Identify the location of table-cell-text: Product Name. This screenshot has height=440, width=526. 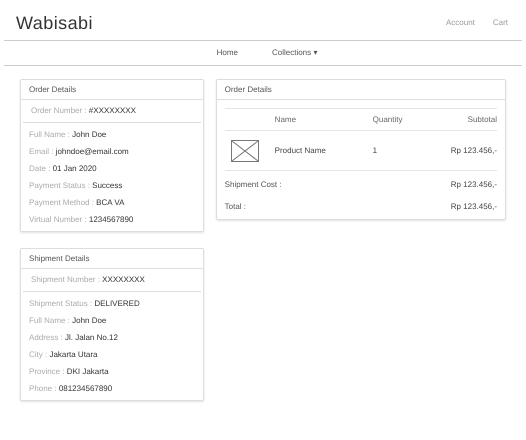
(300, 150).